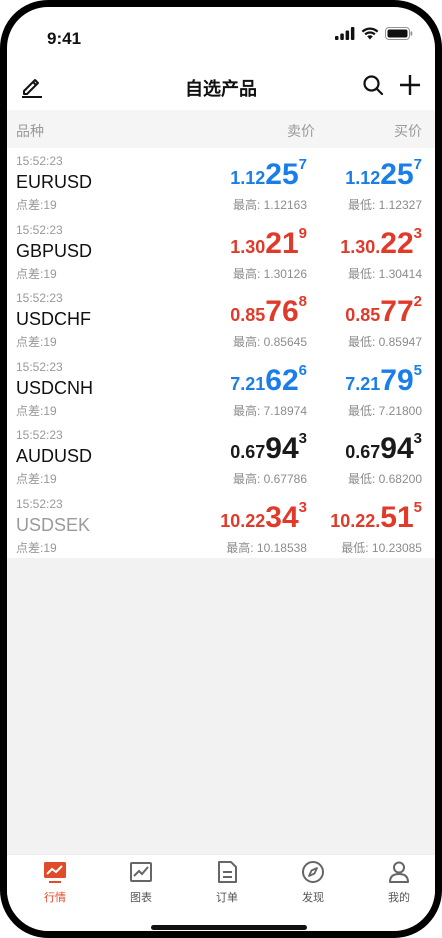 This screenshot has height=938, width=442. What do you see at coordinates (363, 178) in the screenshot?
I see `buy-price-prefix: 1.12` at bounding box center [363, 178].